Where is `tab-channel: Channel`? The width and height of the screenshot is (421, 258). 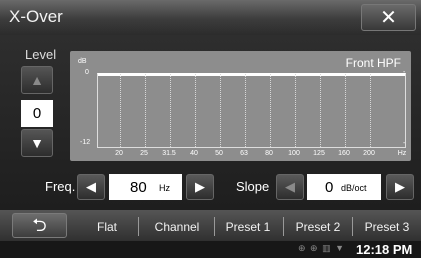 tab-channel: Channel is located at coordinates (177, 227).